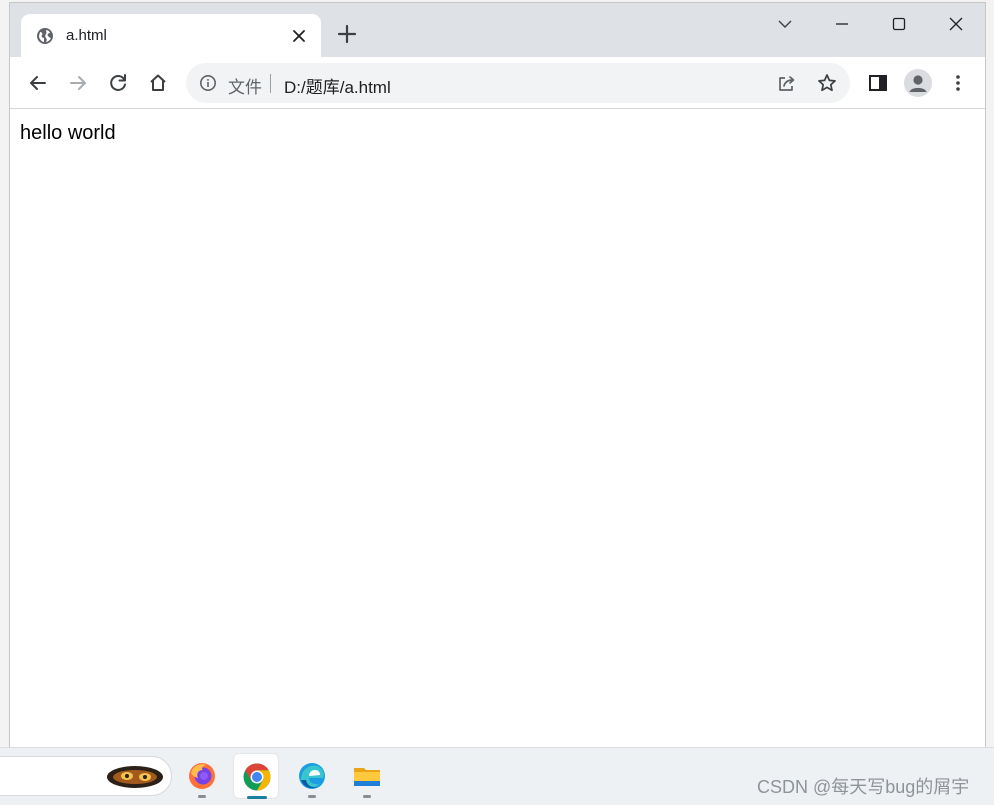  Describe the element at coordinates (270, 83) in the screenshot. I see `omnibox-divider` at that location.